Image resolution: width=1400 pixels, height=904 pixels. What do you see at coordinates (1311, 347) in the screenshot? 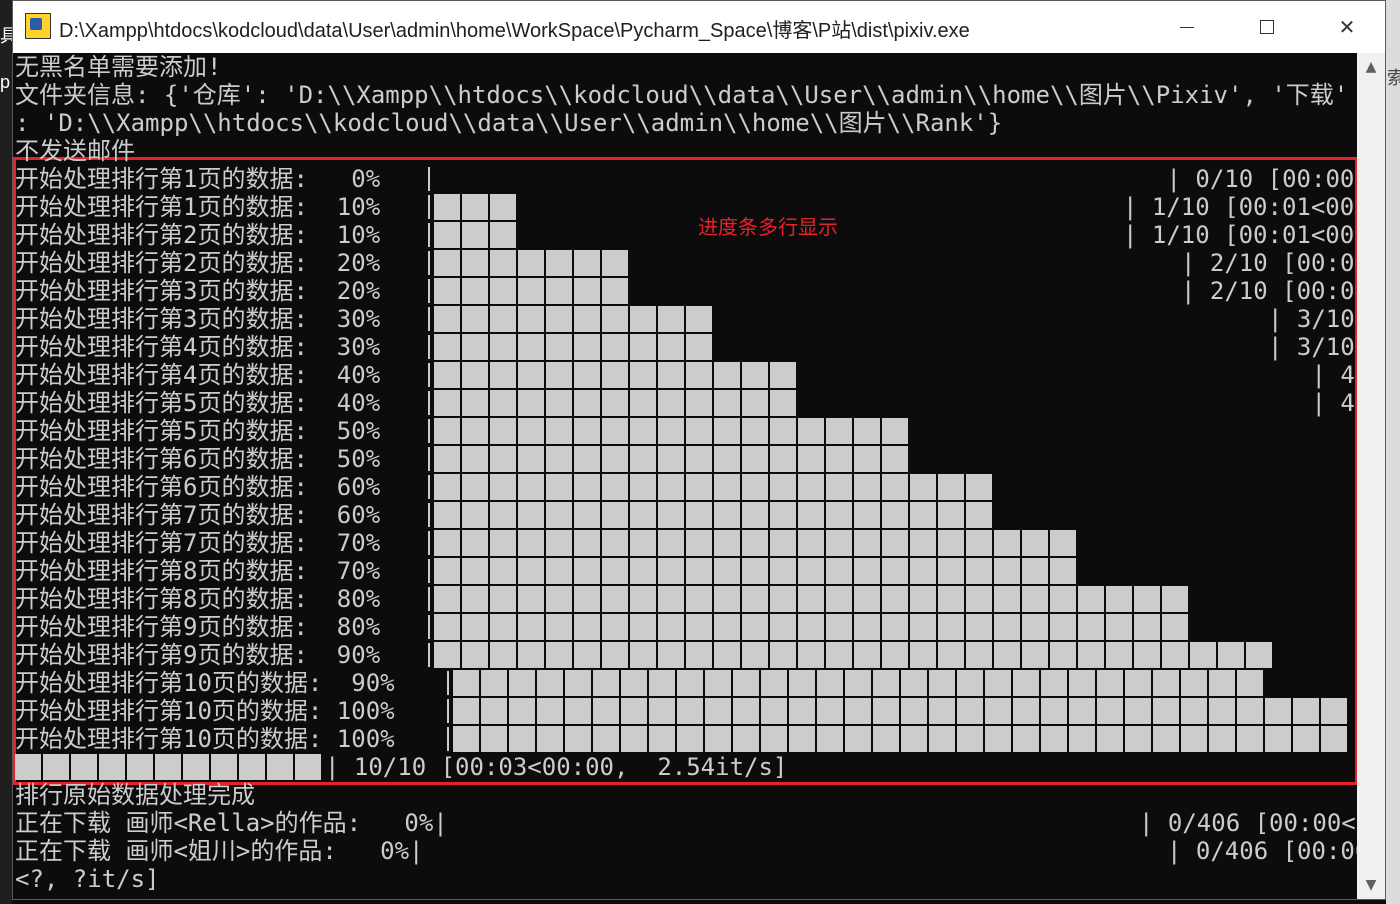
I see `progress-stats: | 3/10` at bounding box center [1311, 347].